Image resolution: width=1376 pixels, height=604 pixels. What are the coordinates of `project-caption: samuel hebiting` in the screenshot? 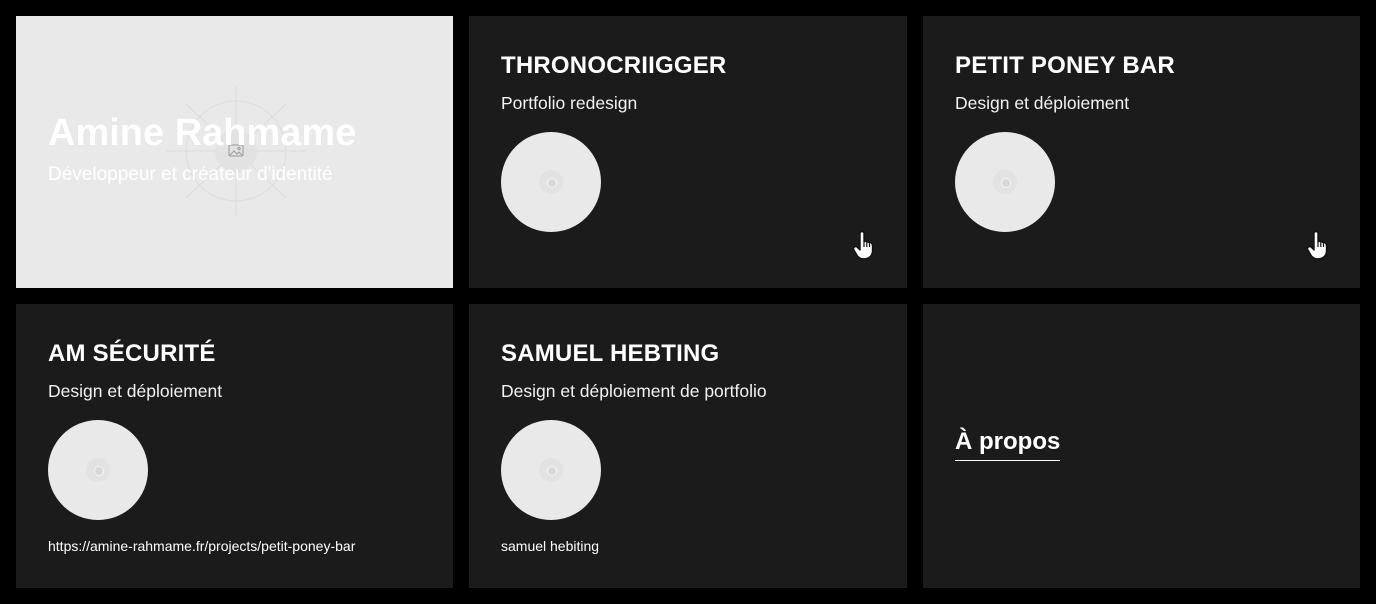 It's located at (550, 546).